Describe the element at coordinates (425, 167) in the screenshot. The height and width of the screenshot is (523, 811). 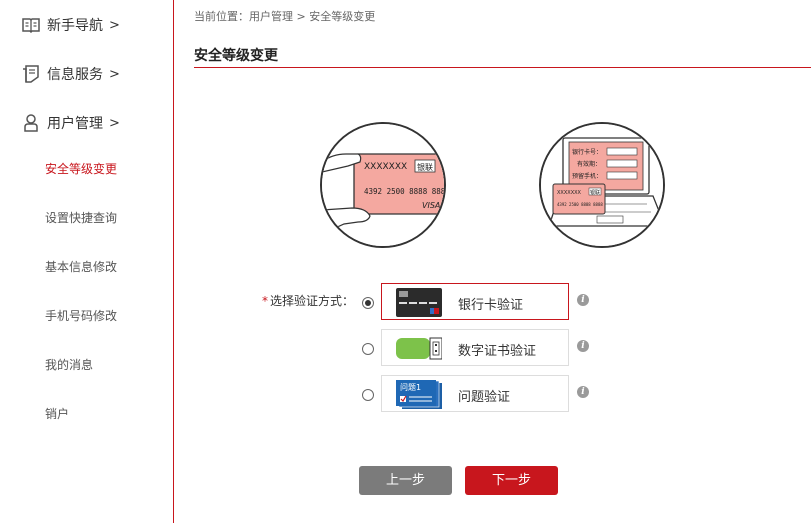
I see `card-brand-text: 银联` at that location.